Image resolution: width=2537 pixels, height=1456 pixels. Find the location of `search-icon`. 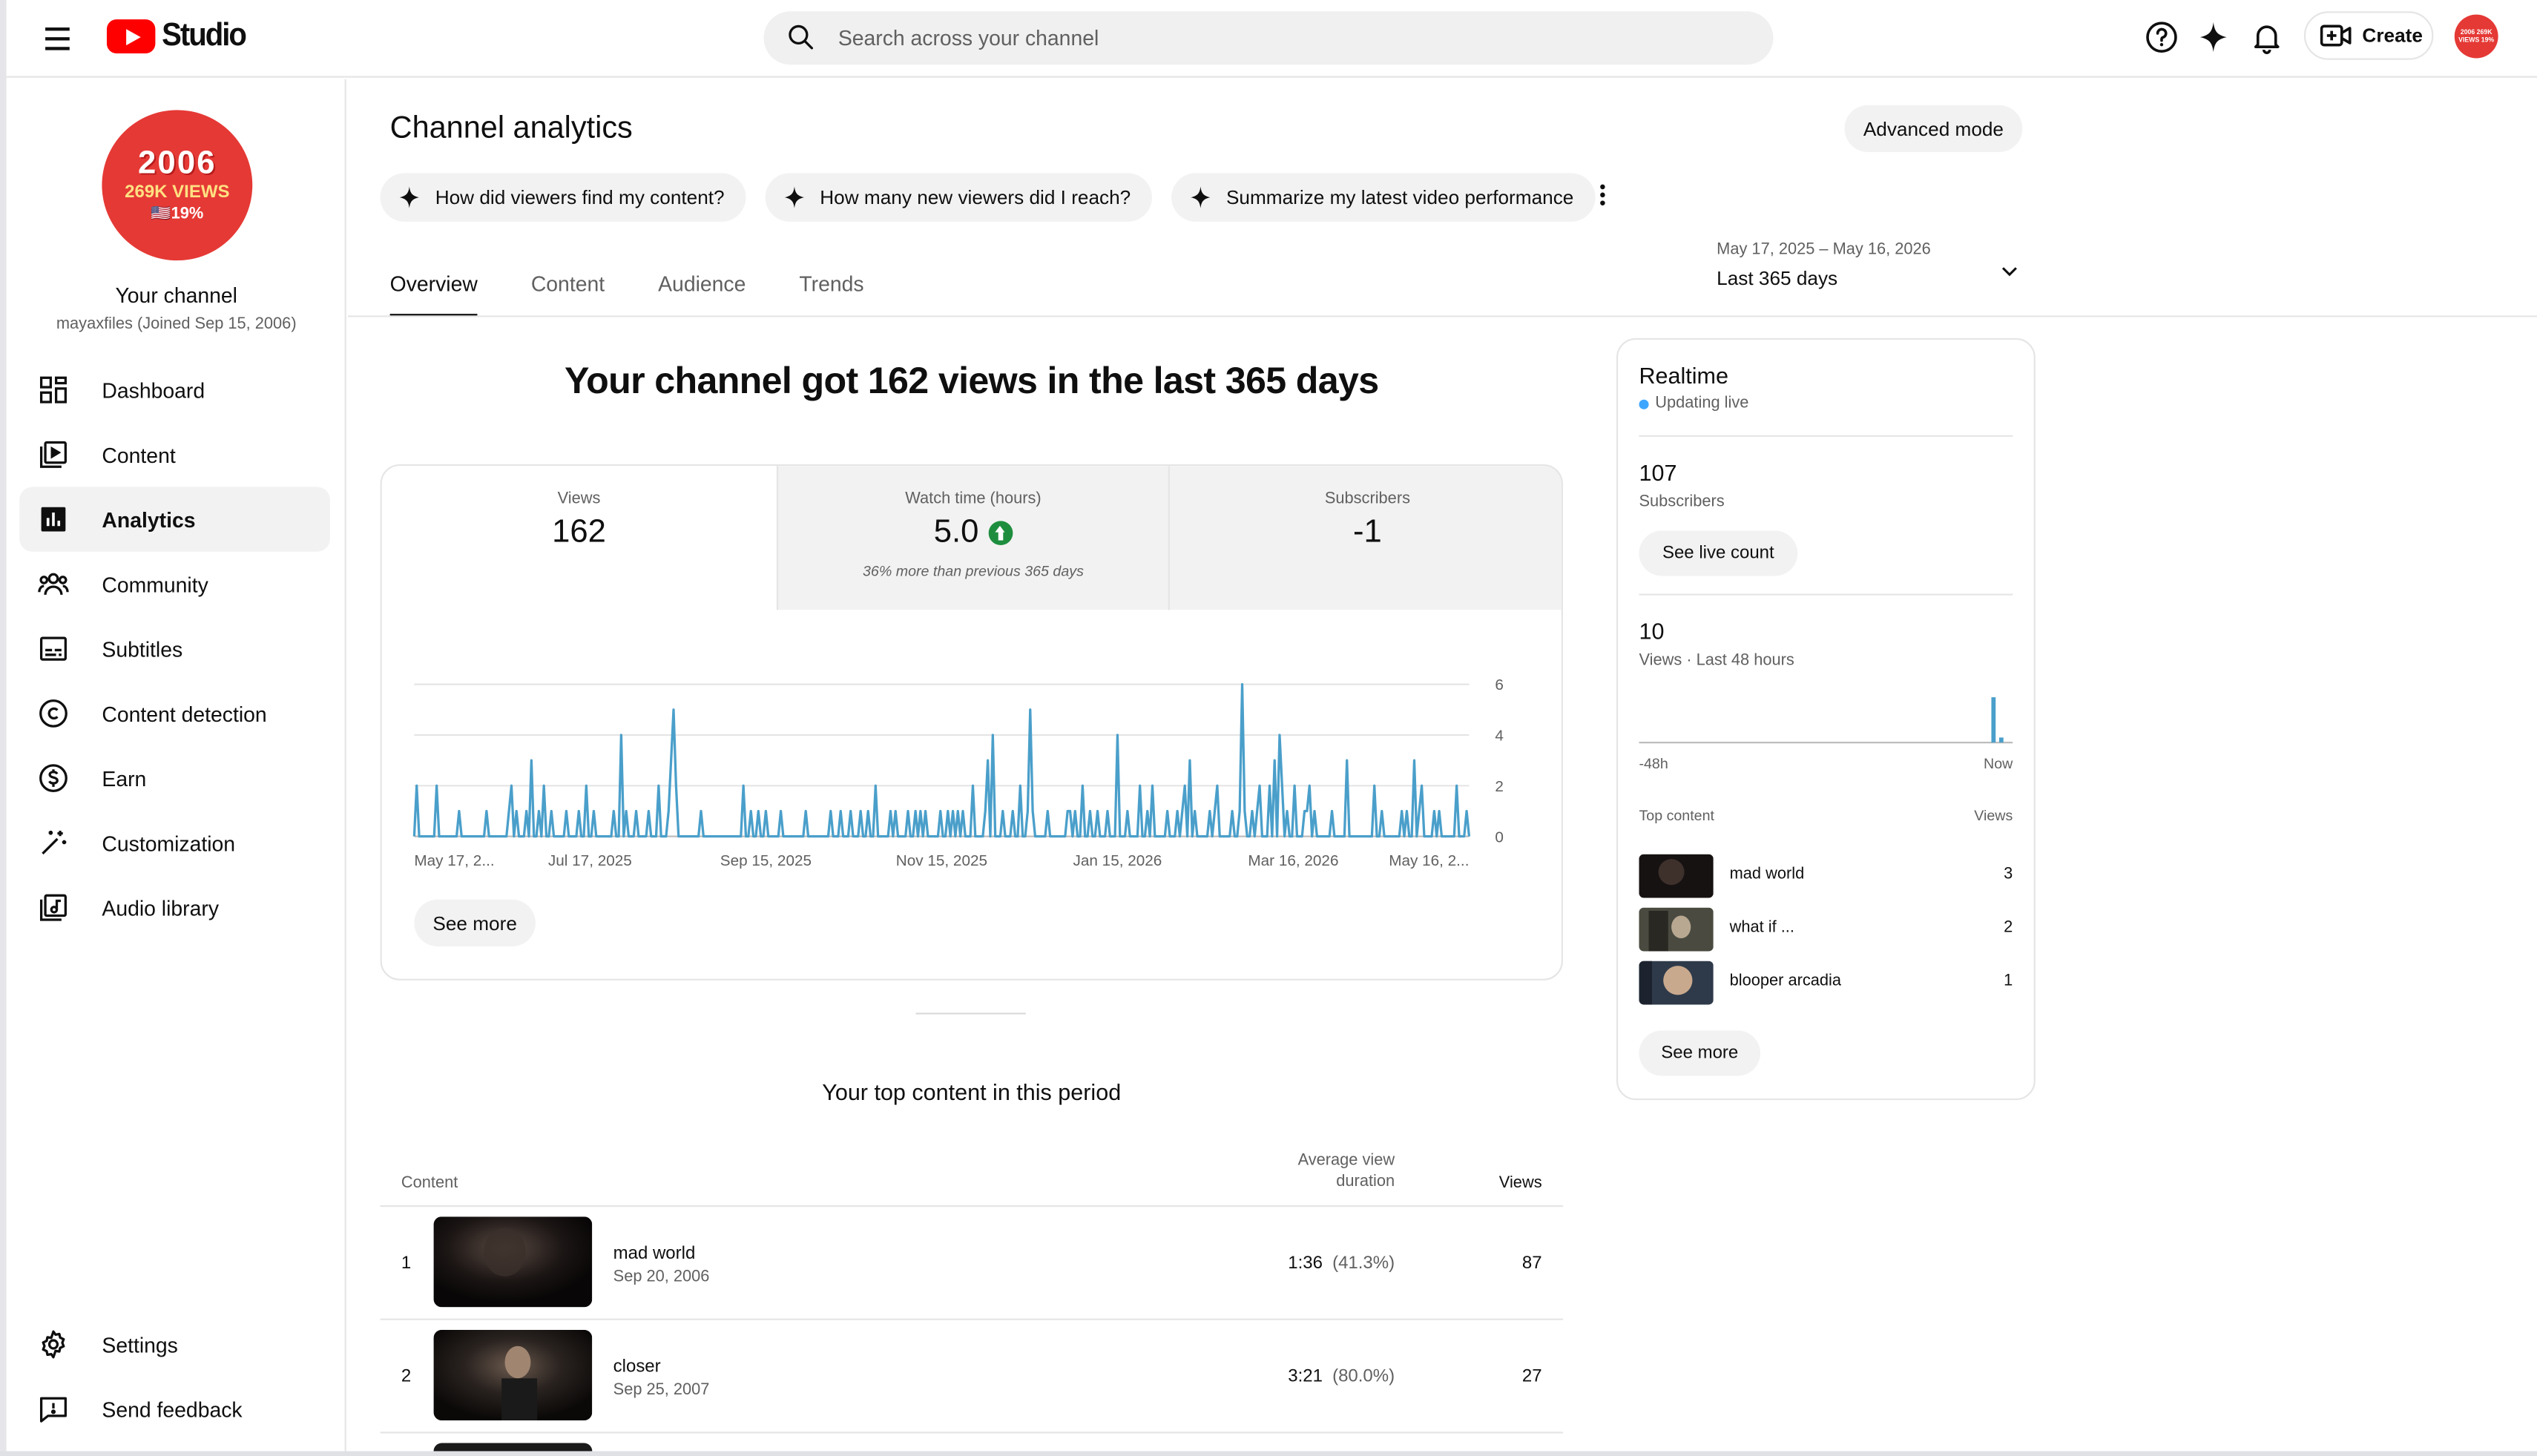

search-icon is located at coordinates (800, 37).